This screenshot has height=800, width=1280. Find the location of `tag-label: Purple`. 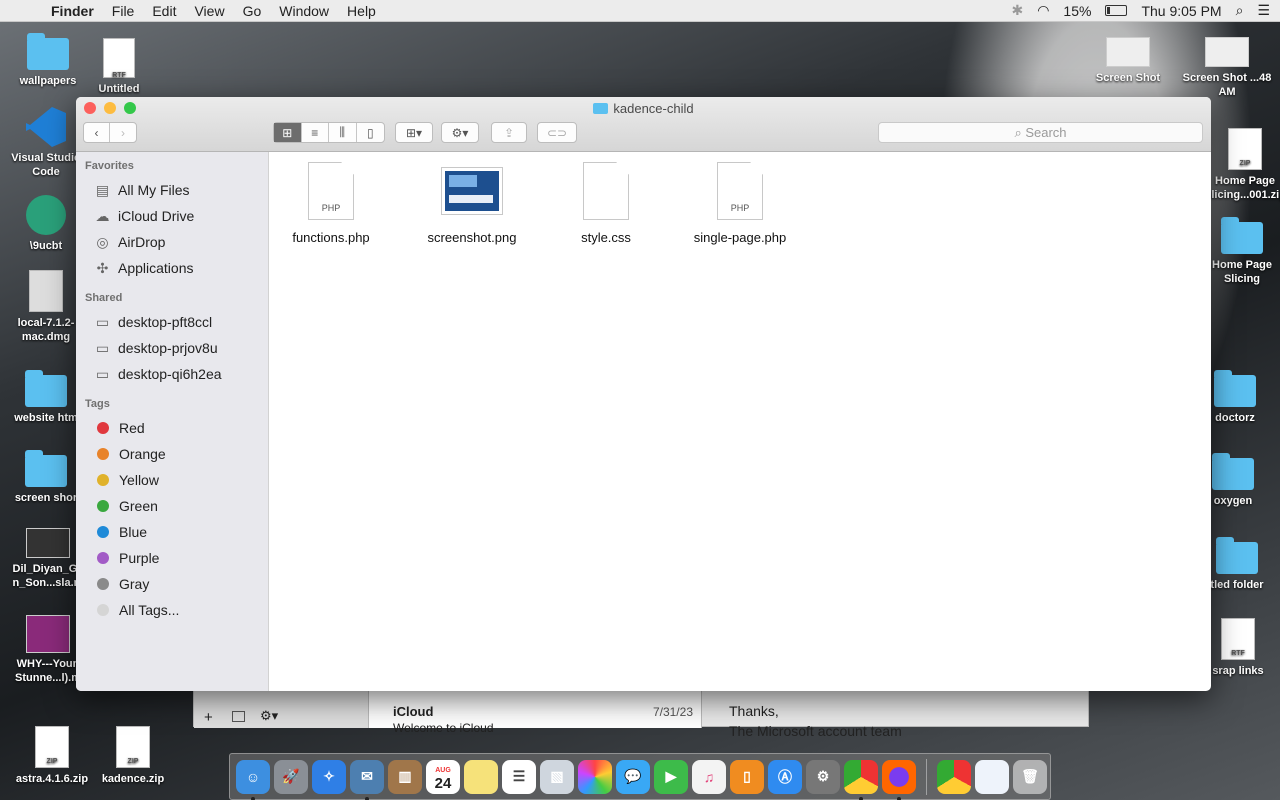

tag-label: Purple is located at coordinates (139, 558).